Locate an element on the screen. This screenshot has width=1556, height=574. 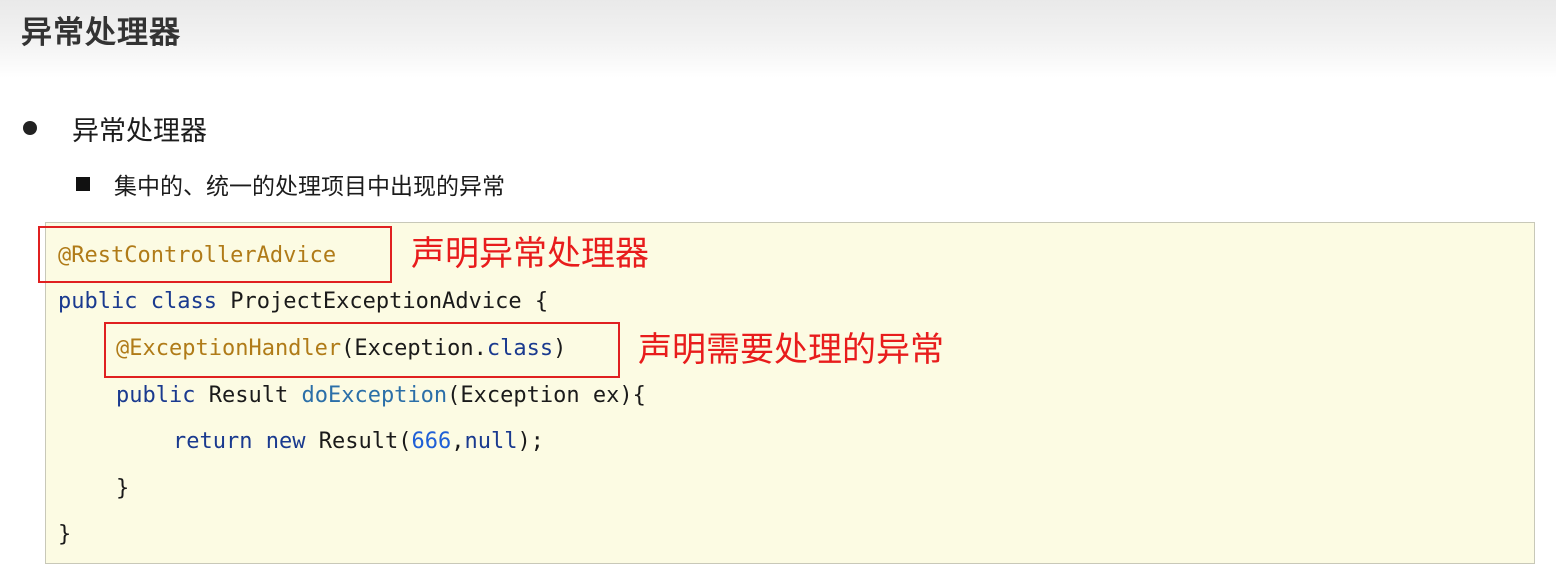
sub-bullet-item: 集中的、统一的处理项目中出现的异常 is located at coordinates (289, 184).